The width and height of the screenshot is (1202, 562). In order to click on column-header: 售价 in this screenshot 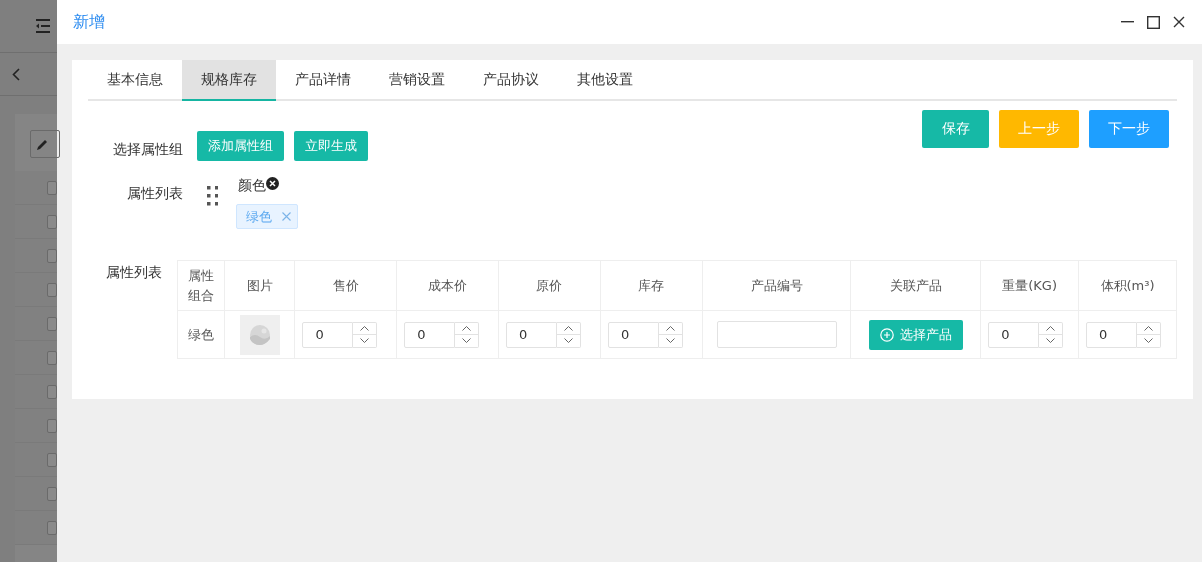, I will do `click(345, 285)`.